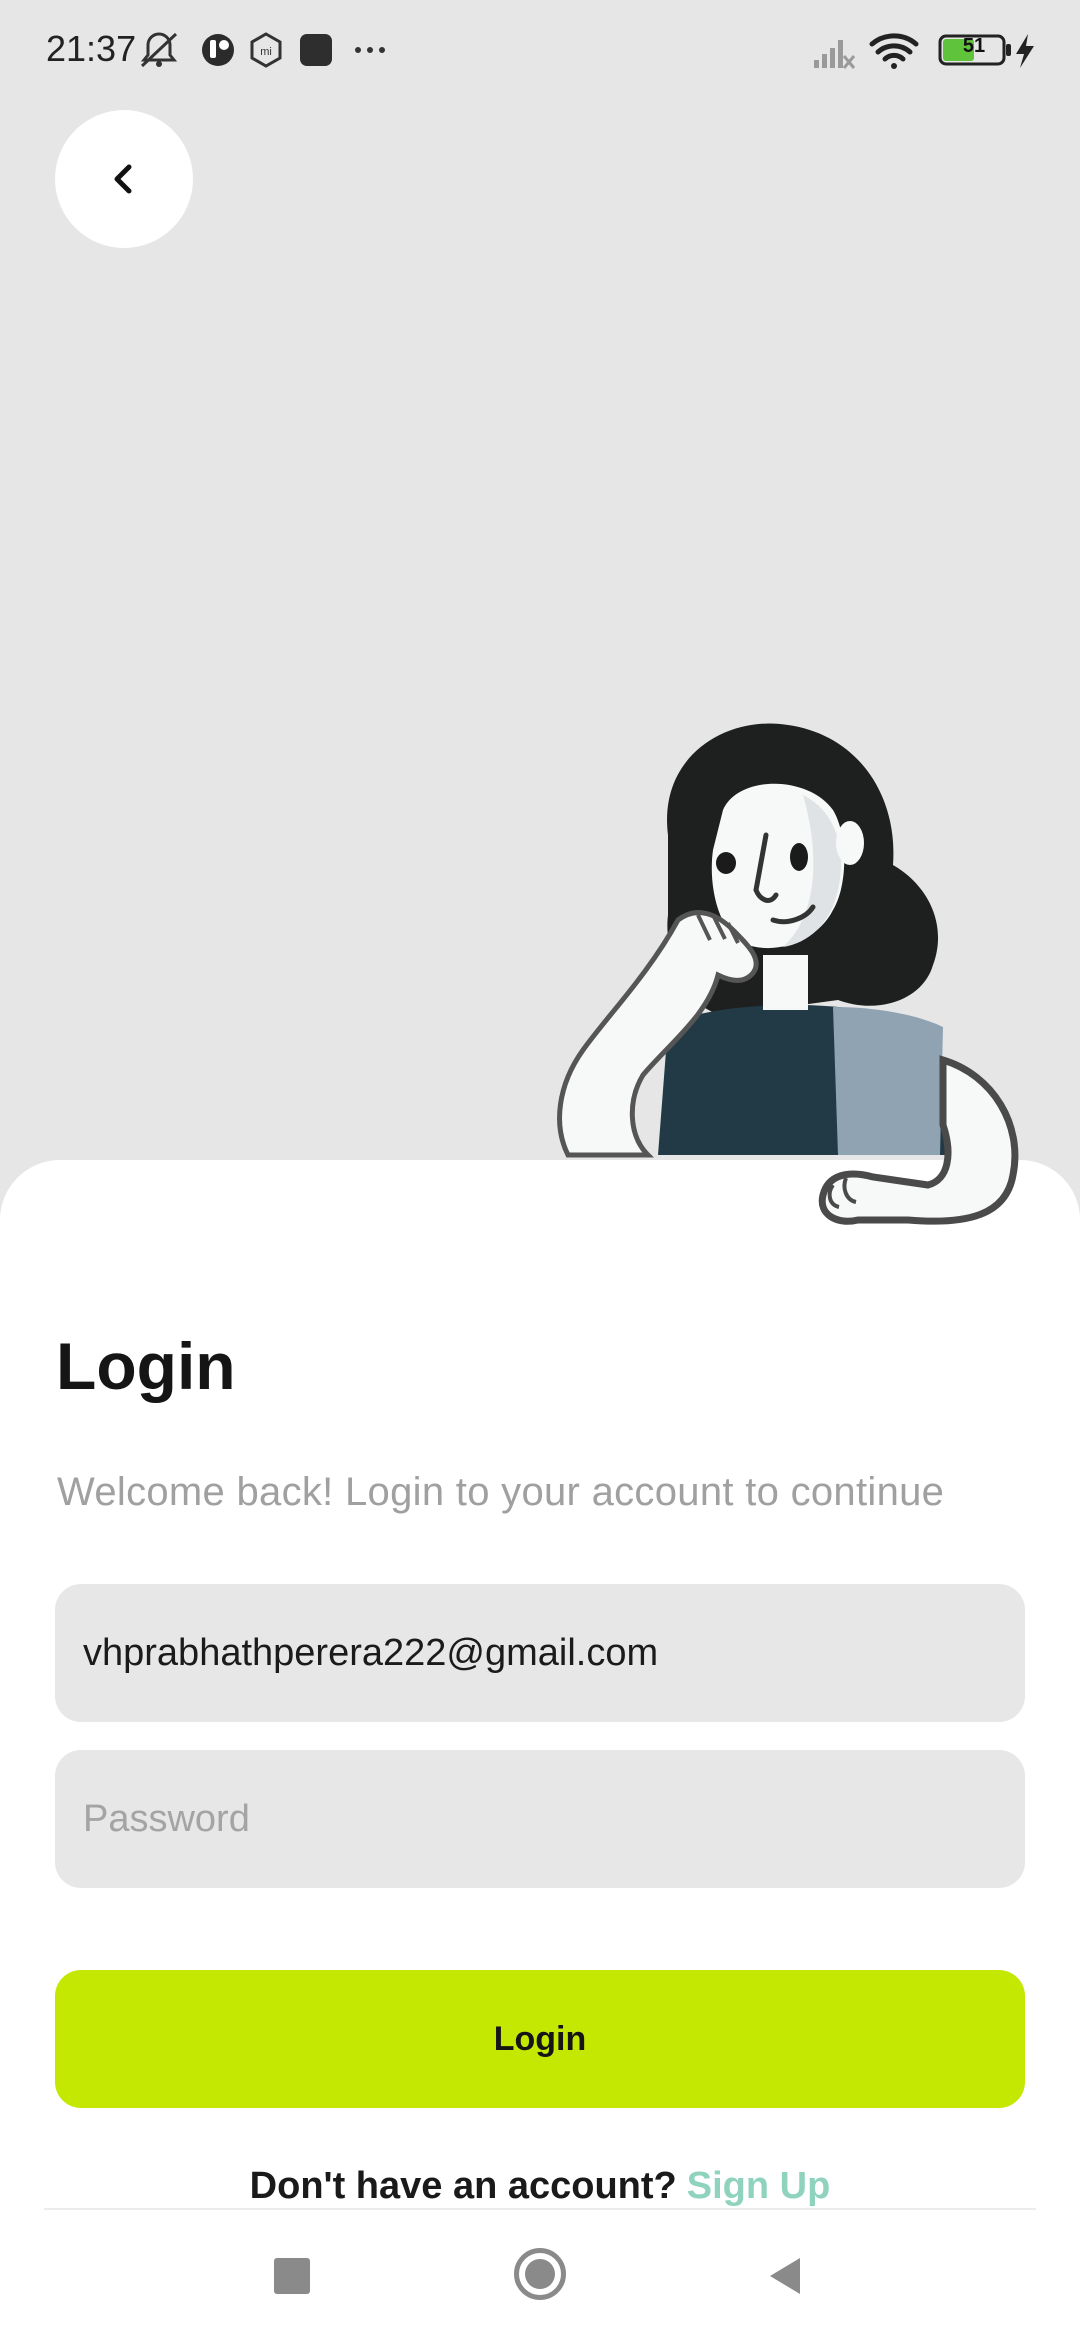 The image size is (1080, 2340). I want to click on svg-text: mi, so click(266, 52).